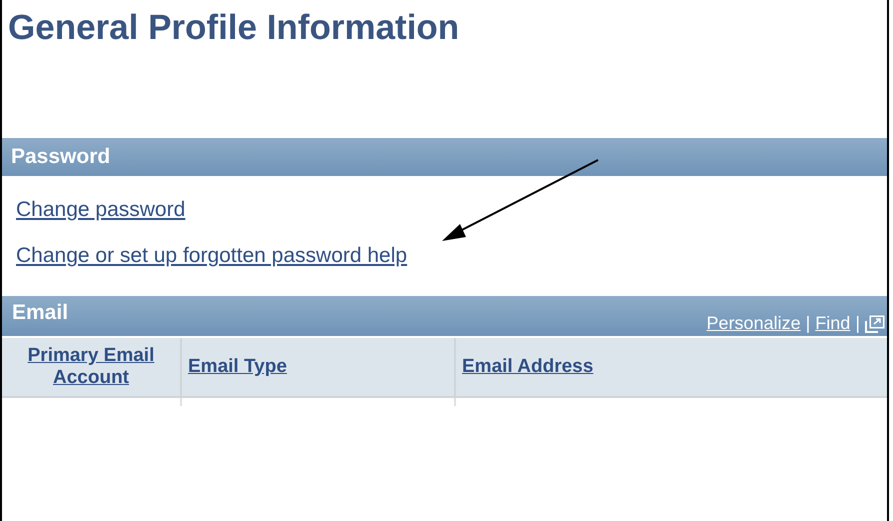  Describe the element at coordinates (101, 210) in the screenshot. I see `link: Change password` at that location.